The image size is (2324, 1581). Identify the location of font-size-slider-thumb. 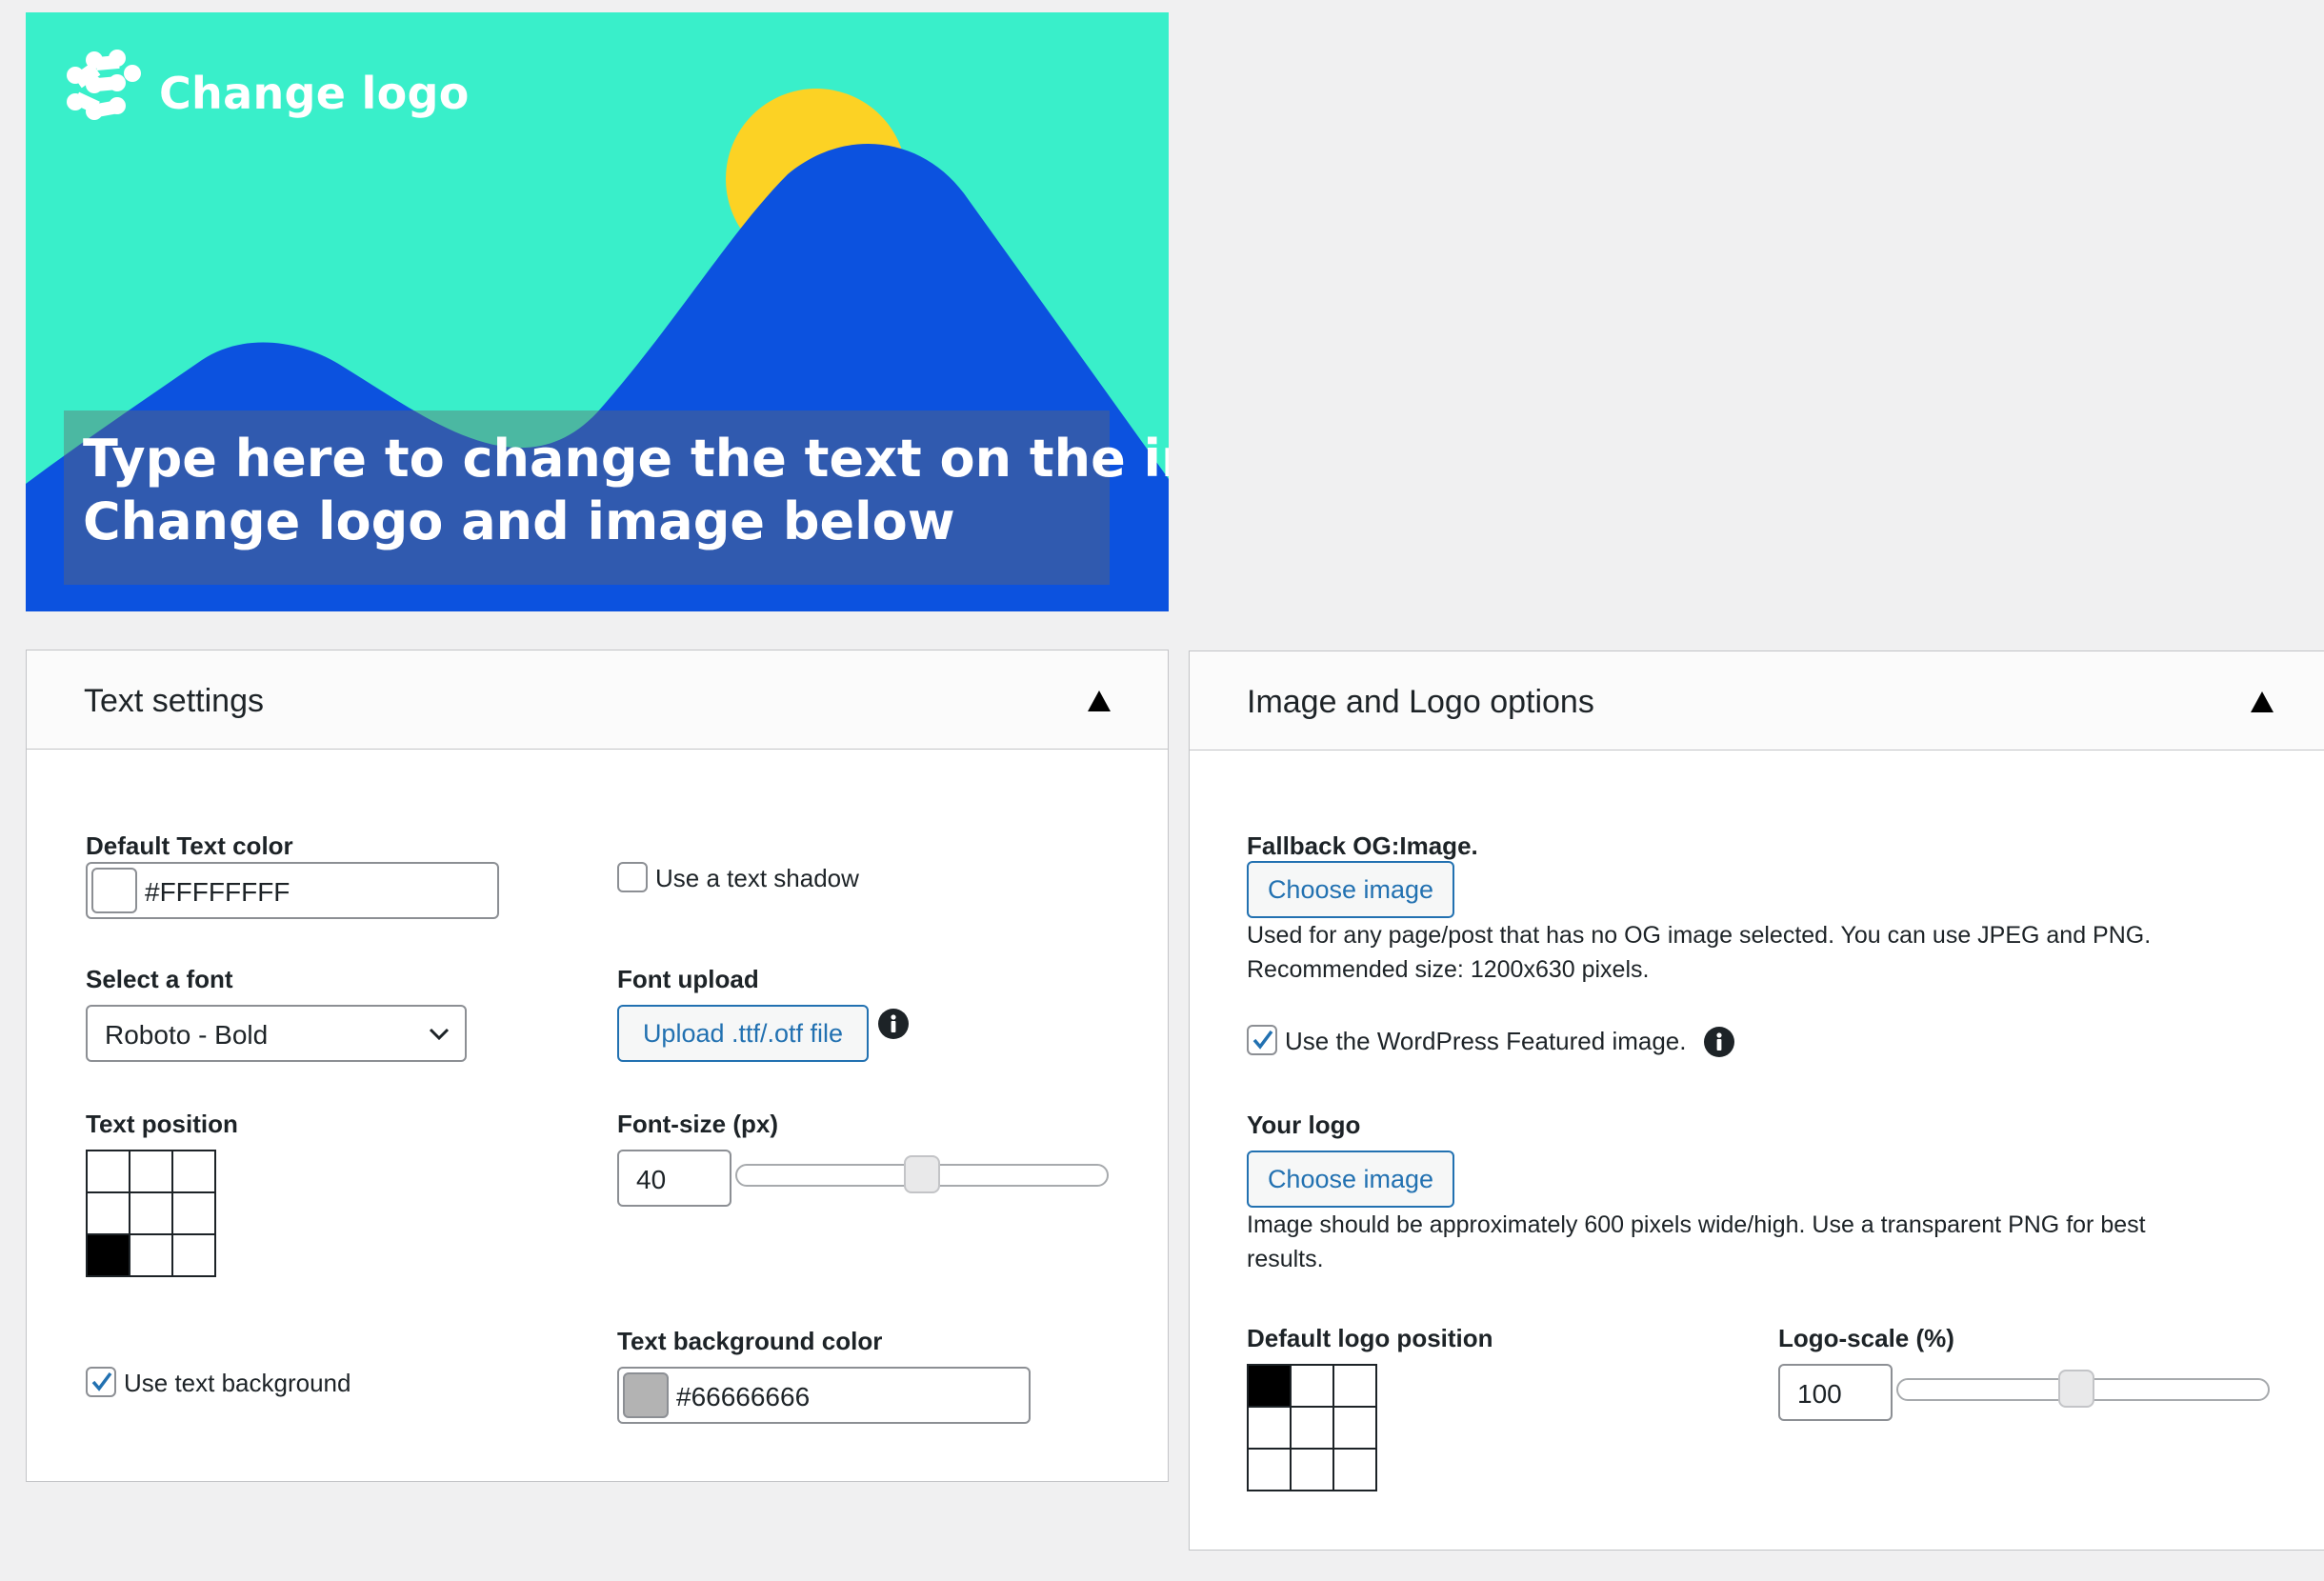
(922, 1174).